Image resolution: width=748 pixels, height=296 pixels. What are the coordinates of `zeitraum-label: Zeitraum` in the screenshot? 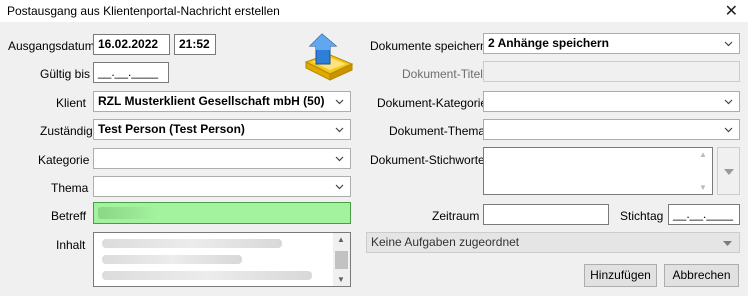 It's located at (456, 216).